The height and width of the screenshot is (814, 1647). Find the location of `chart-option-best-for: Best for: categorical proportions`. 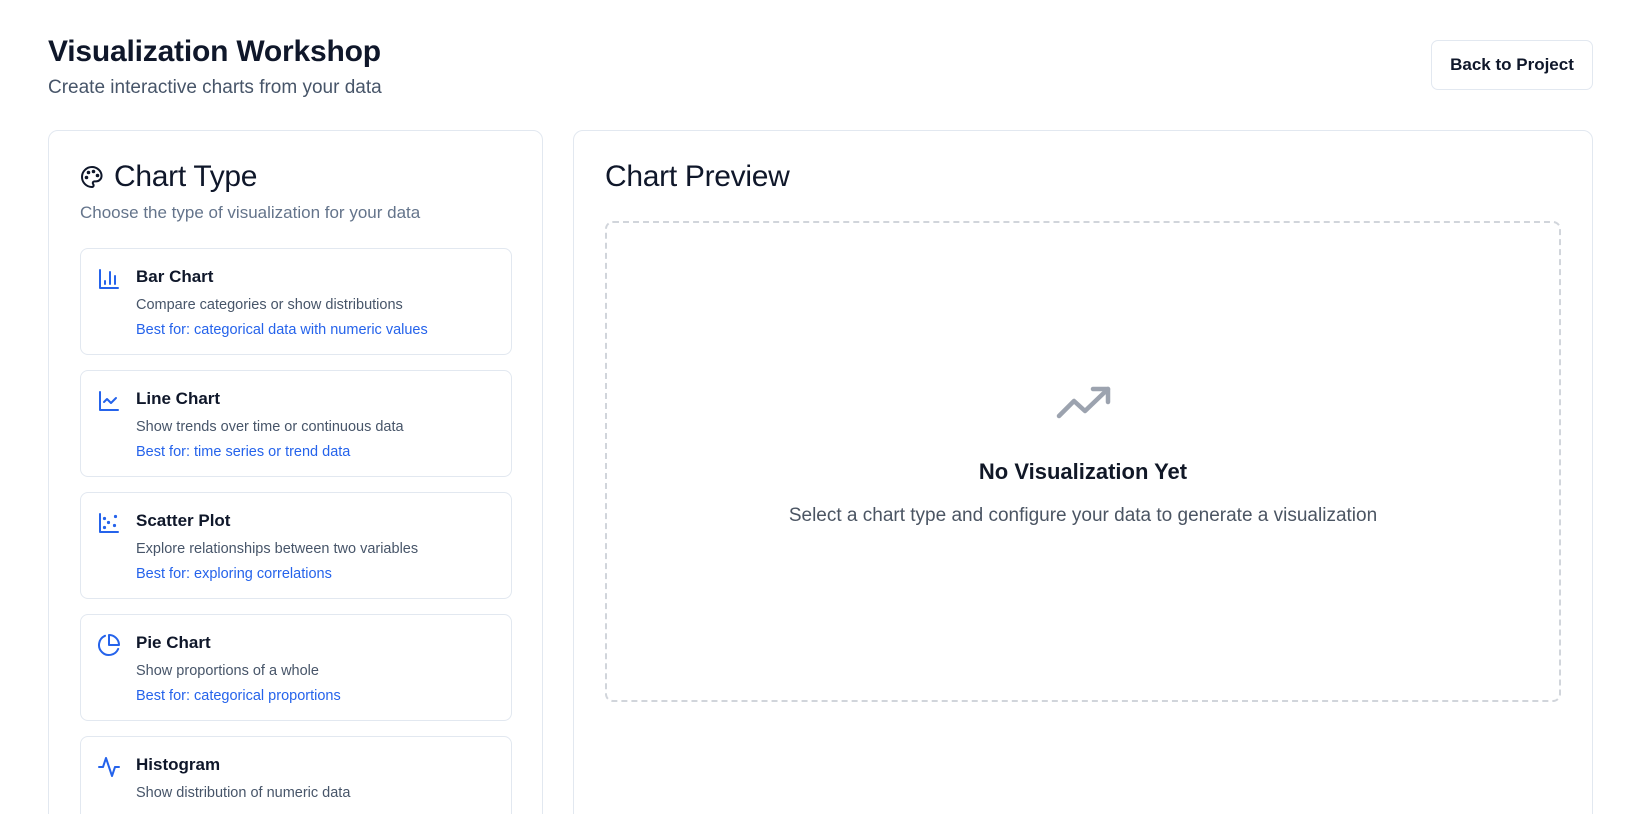

chart-option-best-for: Best for: categorical proportions is located at coordinates (238, 696).